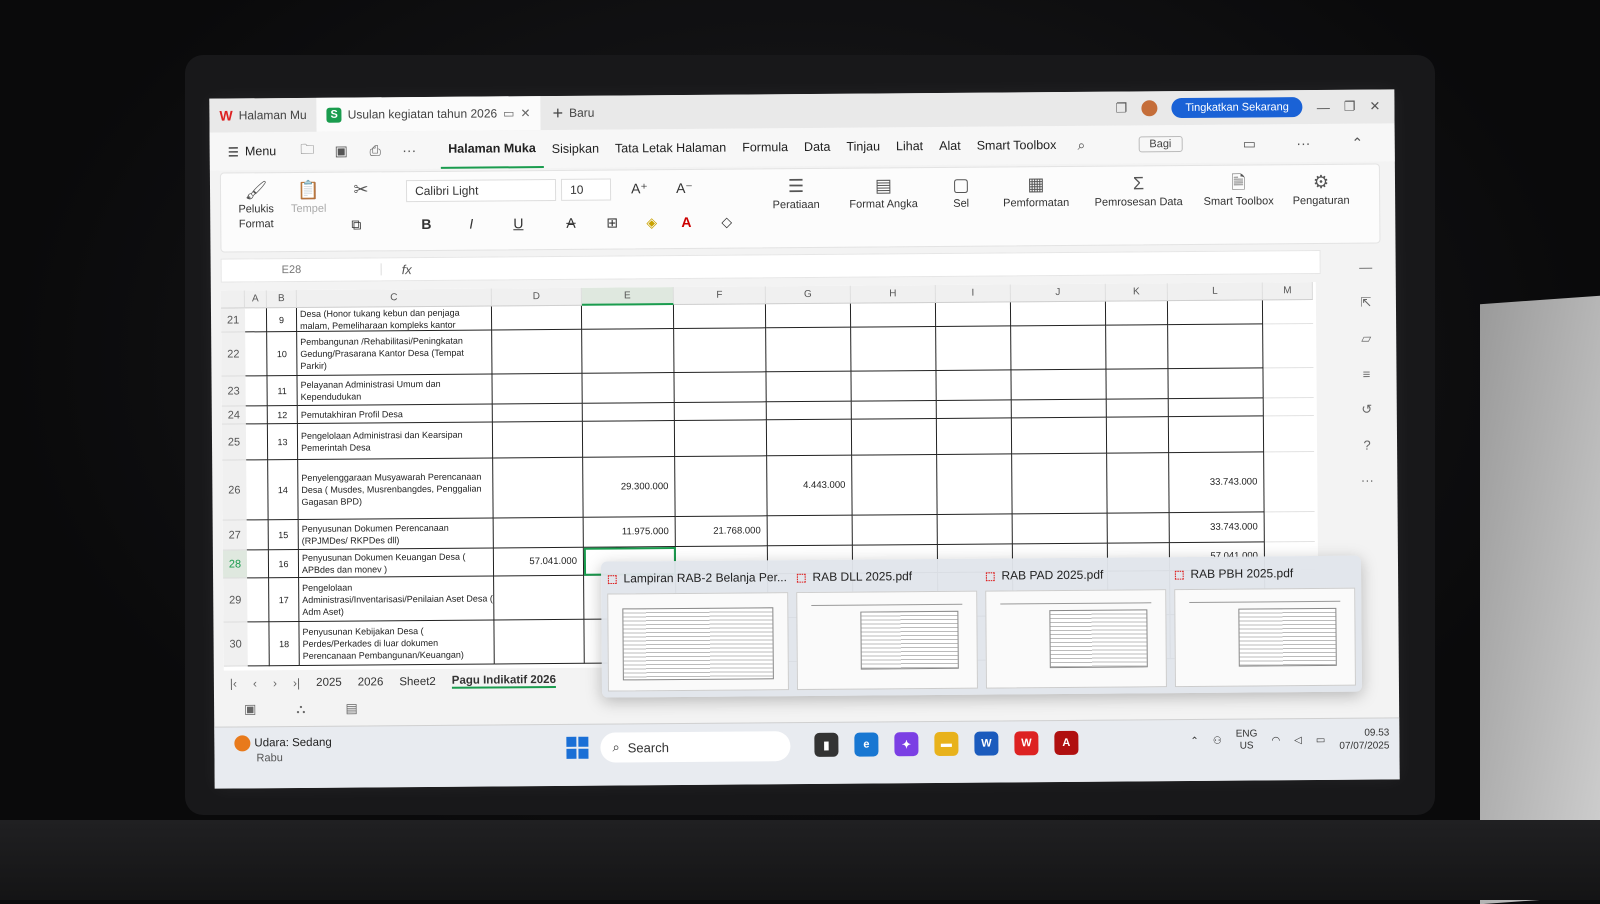  What do you see at coordinates (684, 188) in the screenshot?
I see `decrease-font-icon: A⁻` at bounding box center [684, 188].